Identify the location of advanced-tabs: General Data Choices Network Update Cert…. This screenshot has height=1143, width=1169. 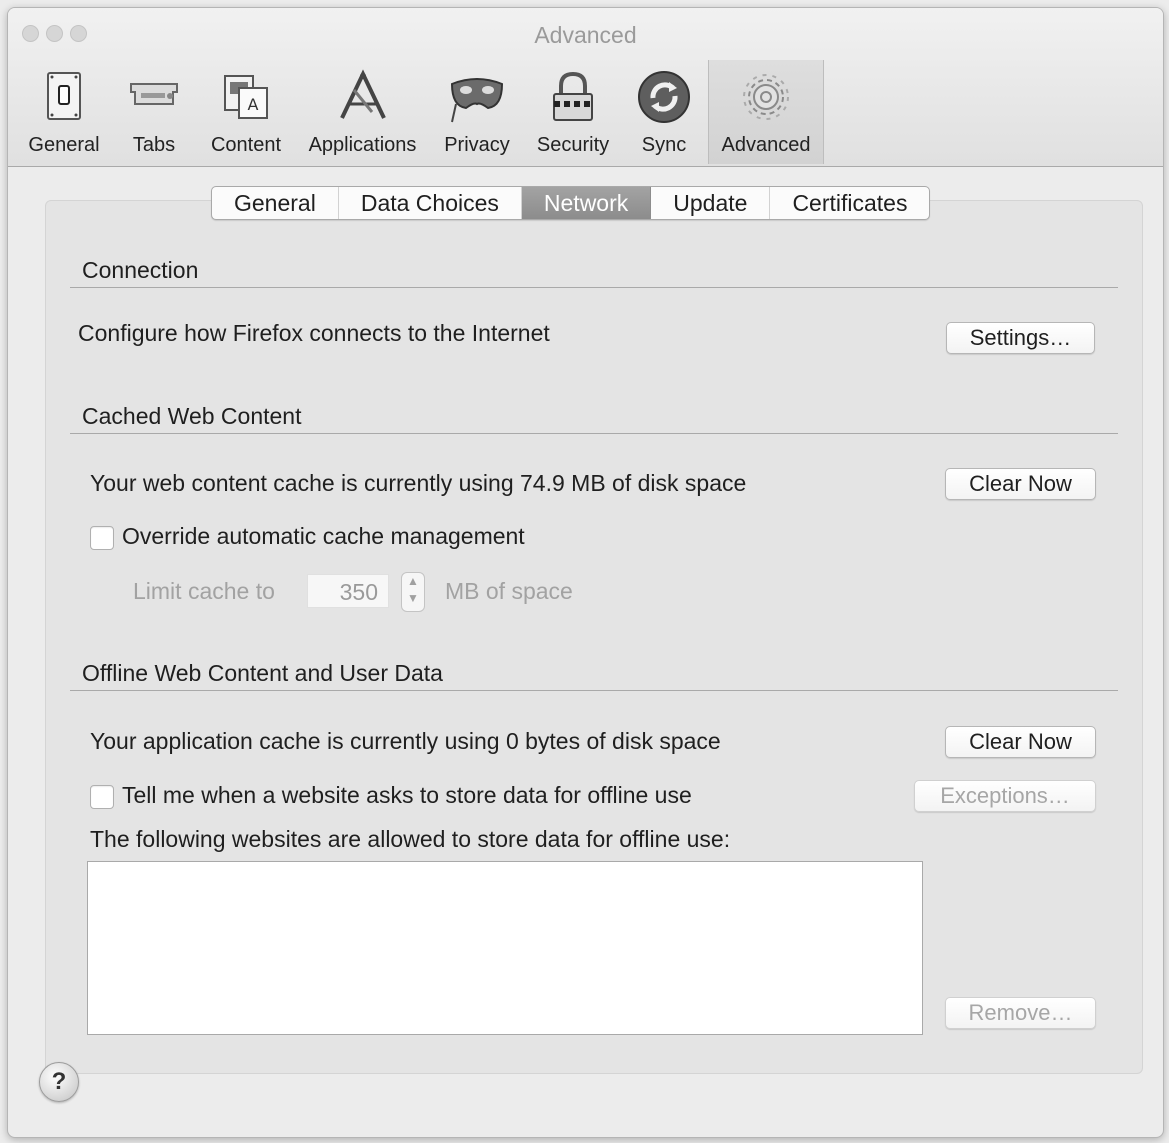
(571, 203).